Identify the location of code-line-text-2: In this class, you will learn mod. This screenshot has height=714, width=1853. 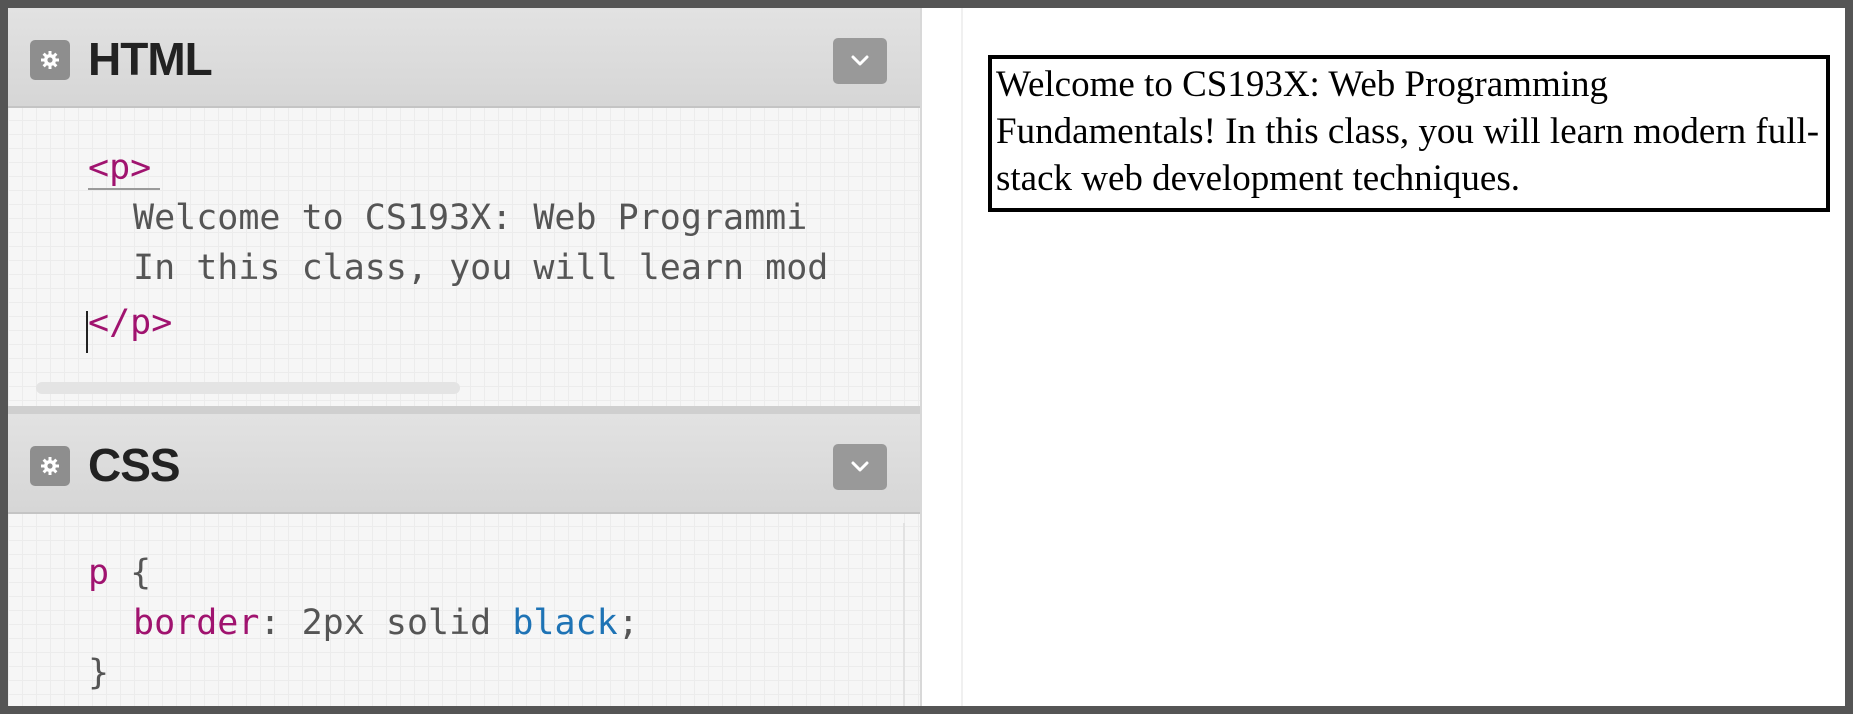
(481, 268).